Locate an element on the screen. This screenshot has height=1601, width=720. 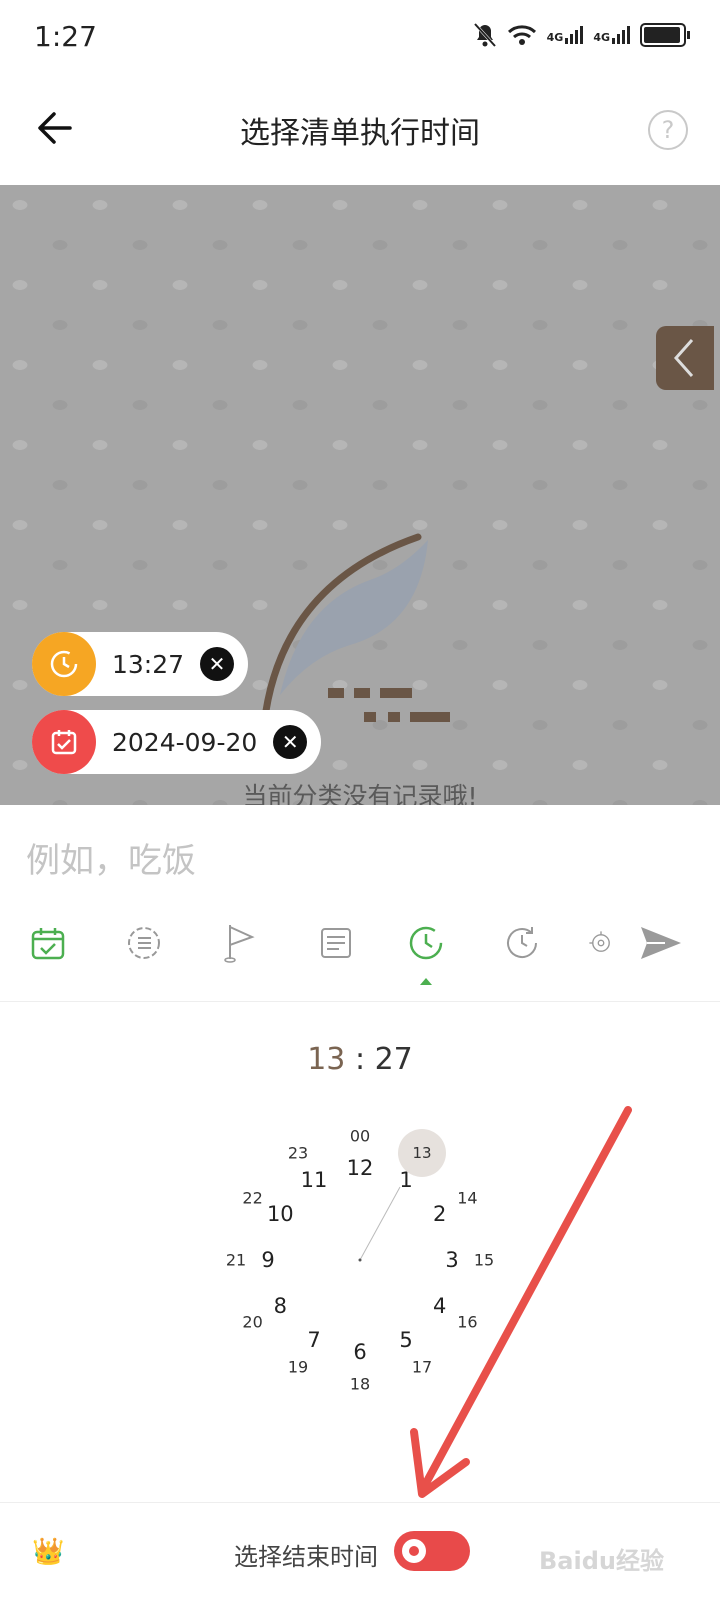
minute-value: 27 is located at coordinates (394, 1059).